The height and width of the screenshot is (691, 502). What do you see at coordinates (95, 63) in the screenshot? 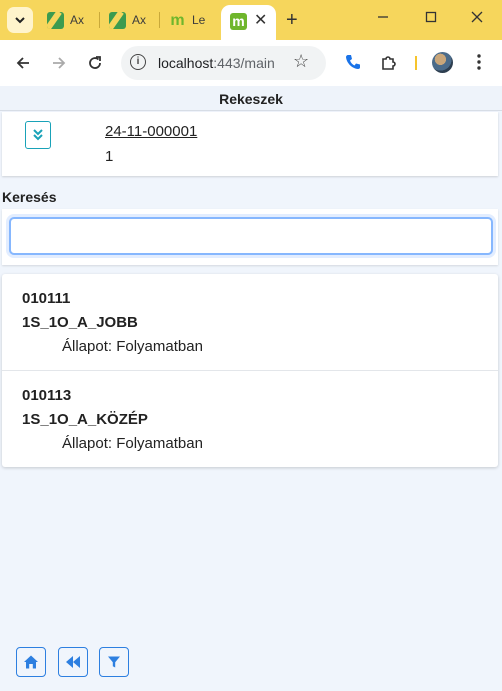
I see `reload-icon` at bounding box center [95, 63].